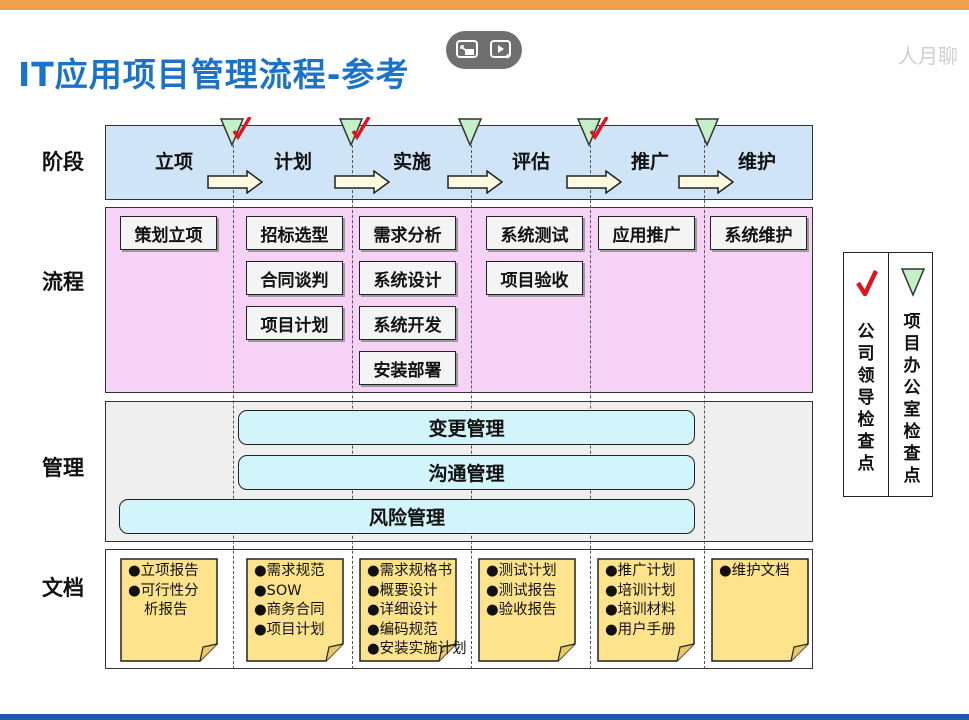 The width and height of the screenshot is (969, 720). I want to click on document-item: ●培训计划, so click(640, 590).